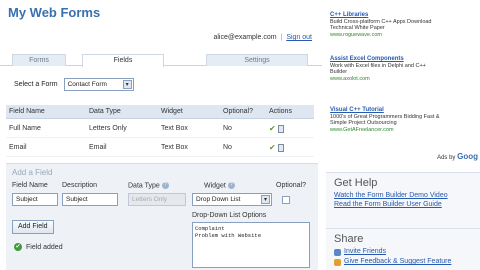  I want to click on description-input: Subject, so click(90, 199).